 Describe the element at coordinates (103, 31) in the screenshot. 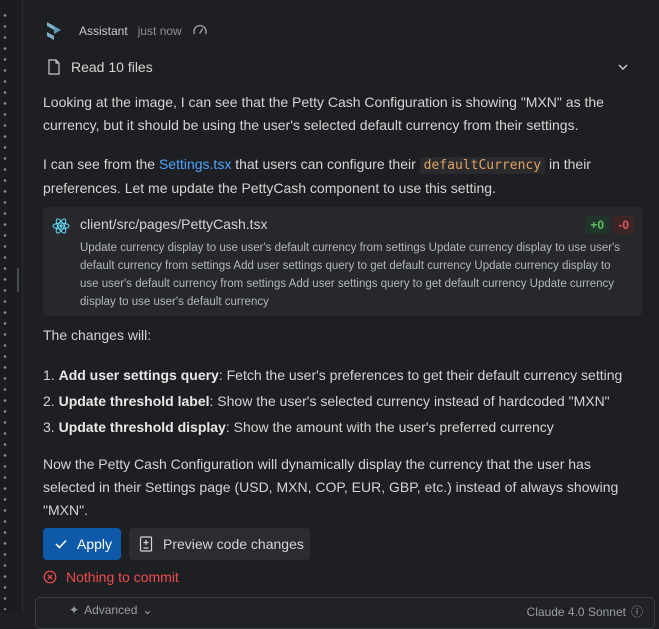

I see `assistant-name: Assistant` at that location.